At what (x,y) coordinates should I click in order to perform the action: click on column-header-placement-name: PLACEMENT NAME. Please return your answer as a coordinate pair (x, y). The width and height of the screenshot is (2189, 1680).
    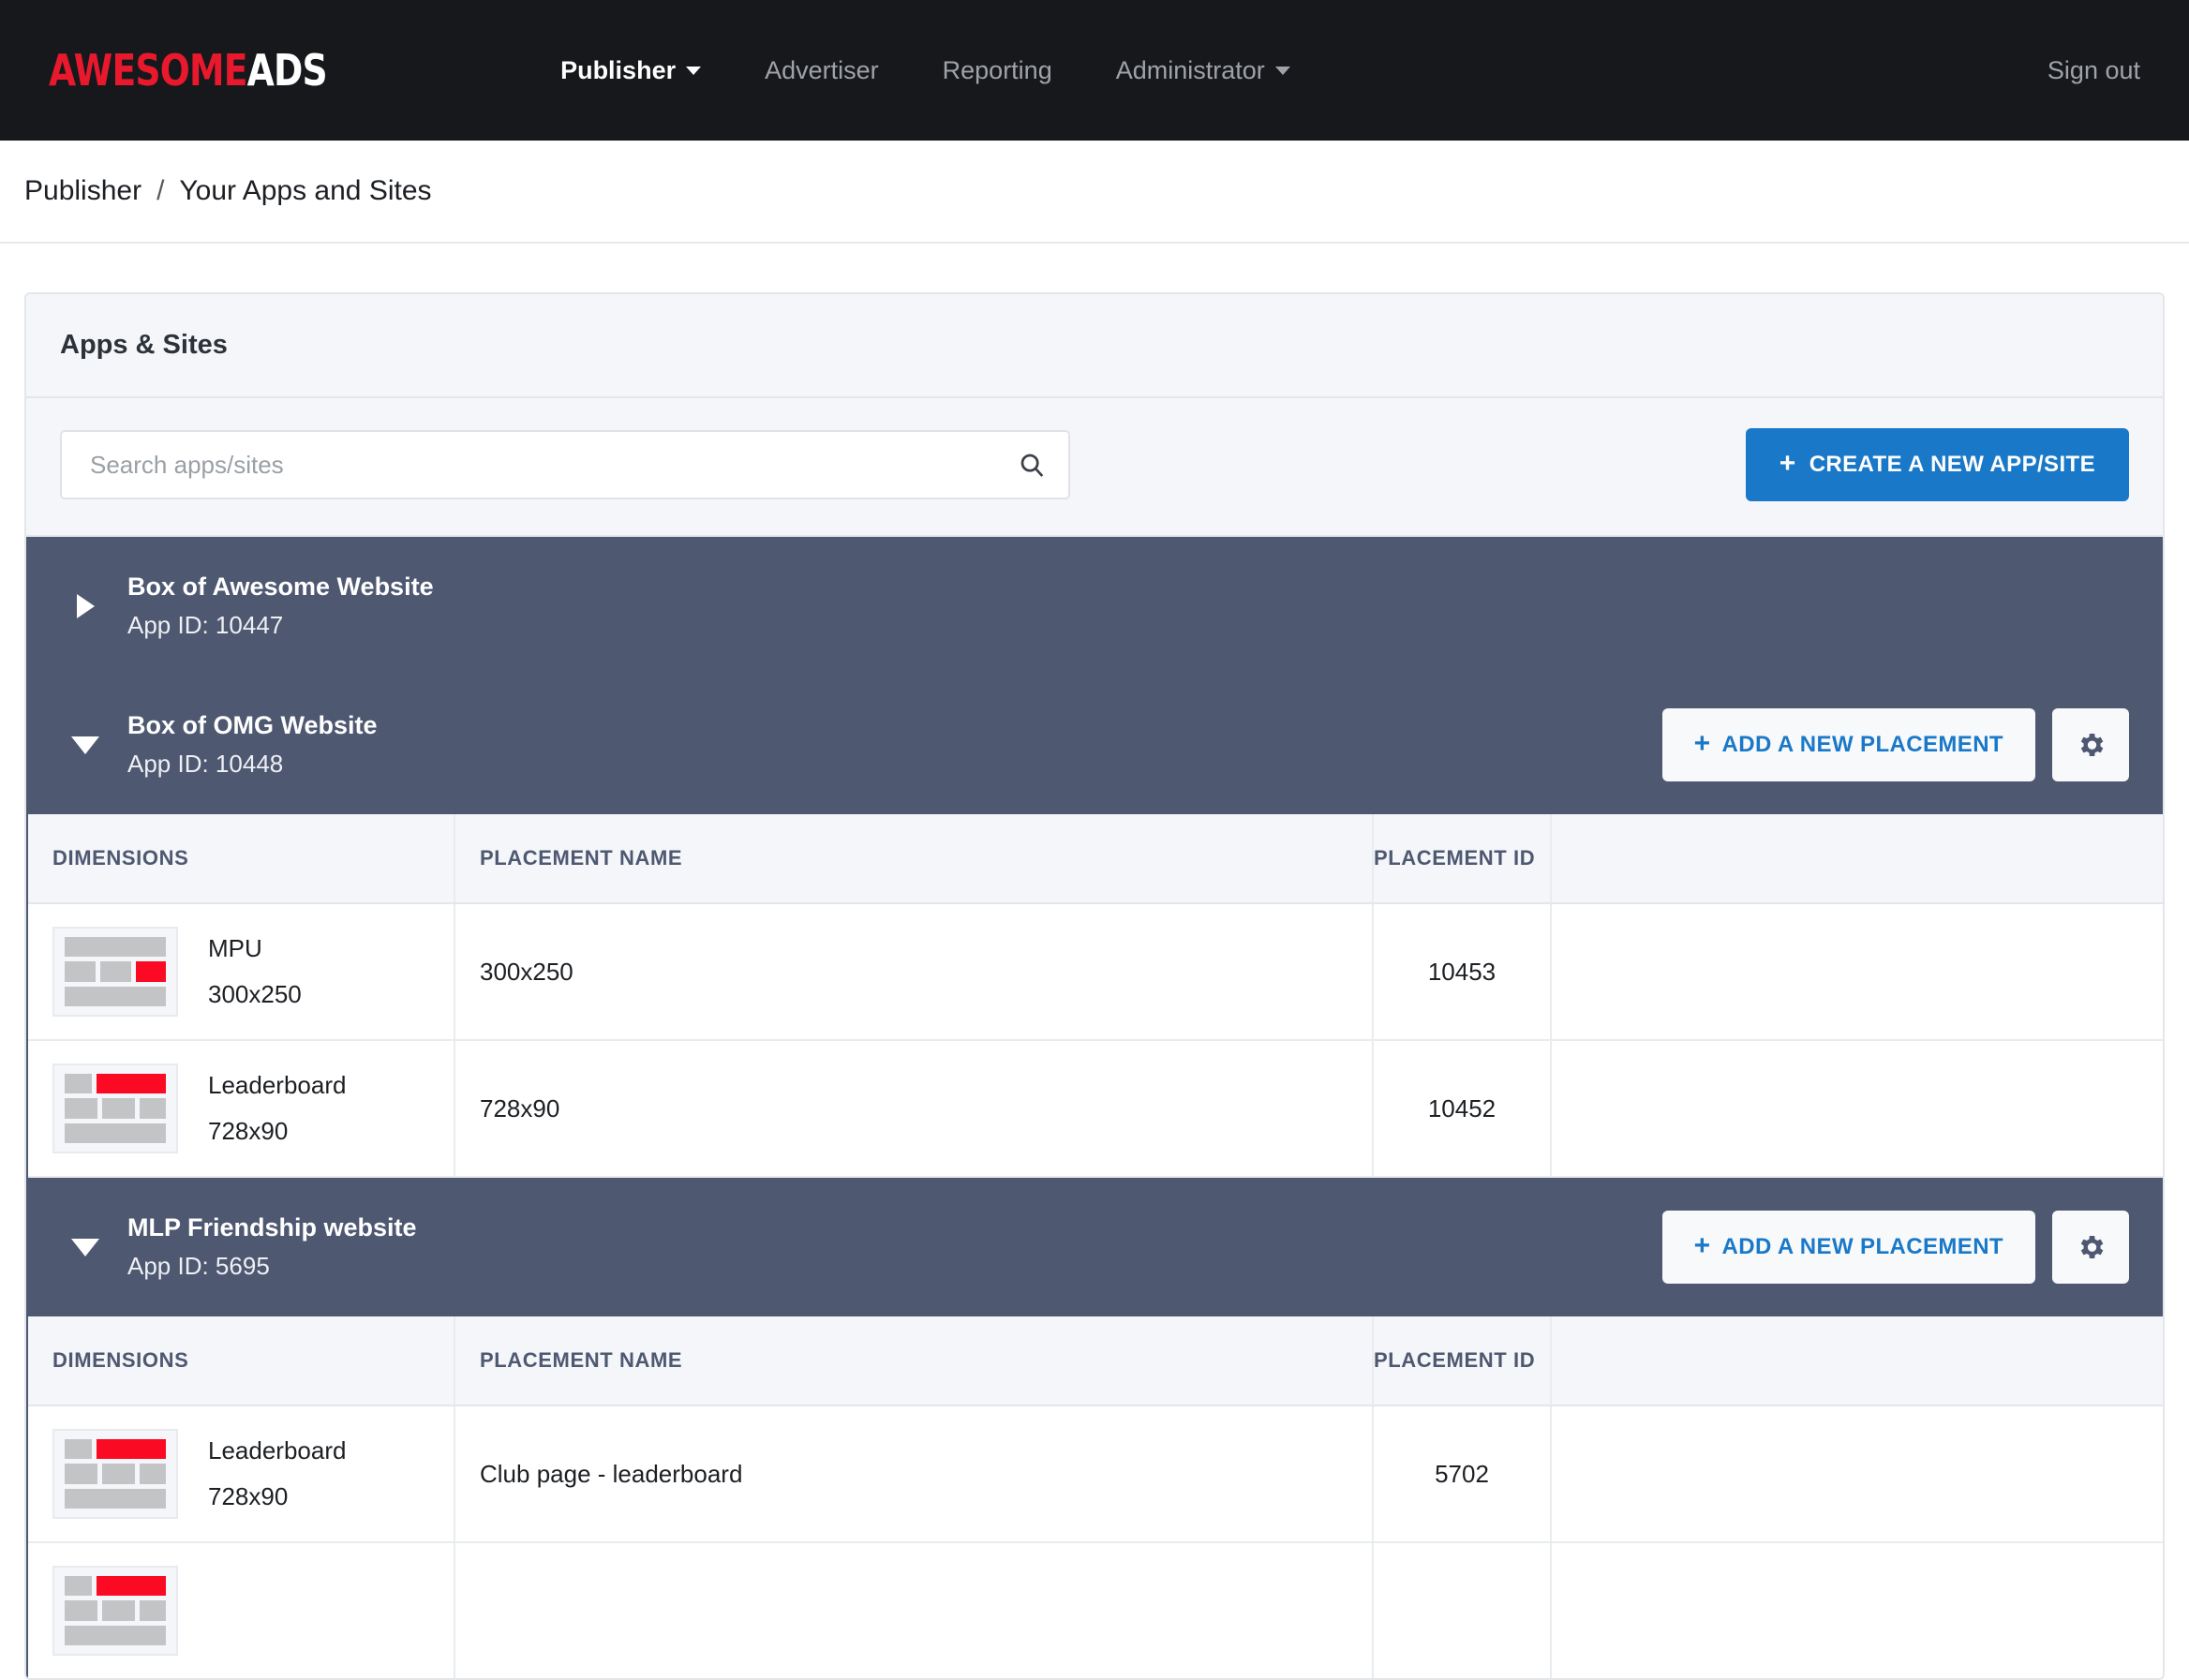
    Looking at the image, I should click on (914, 859).